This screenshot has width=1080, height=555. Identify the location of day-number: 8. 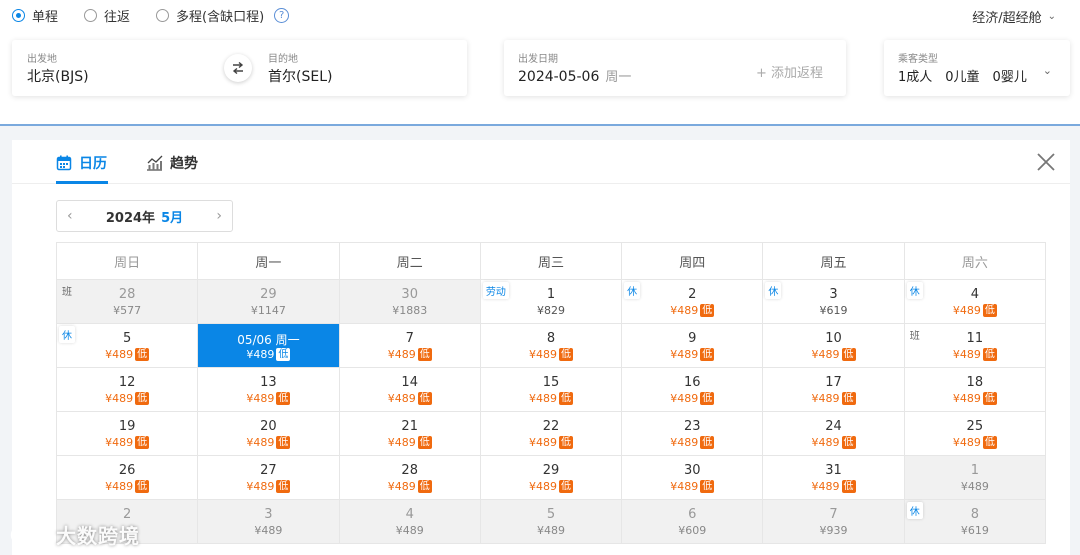
(974, 514).